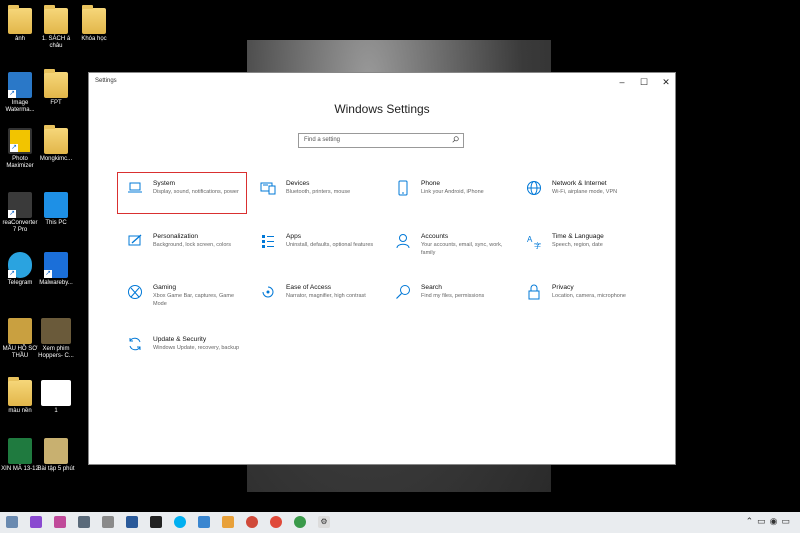 The width and height of the screenshot is (800, 533). Describe the element at coordinates (268, 241) in the screenshot. I see `apps-list-icon` at that location.